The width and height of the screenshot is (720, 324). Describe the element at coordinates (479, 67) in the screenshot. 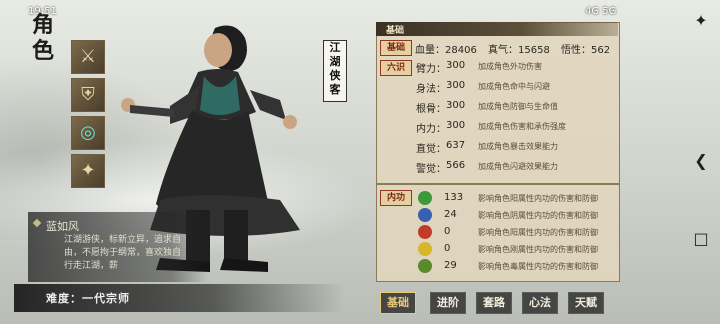

I see `attr-row-strength: 臂力： 300 加成角色外功伤害` at that location.